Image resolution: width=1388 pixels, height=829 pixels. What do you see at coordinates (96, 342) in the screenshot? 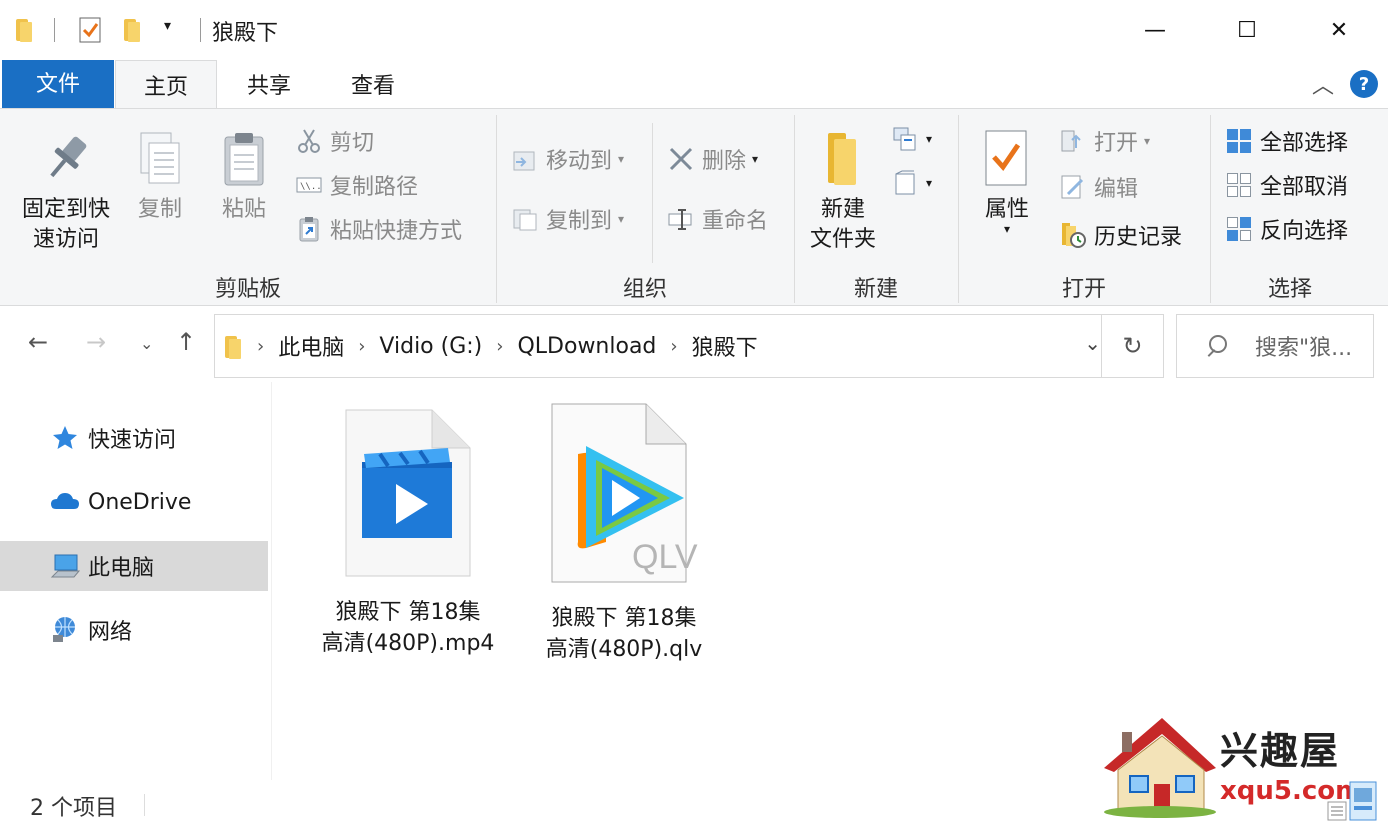
I see `forward-arrow-icon: →` at bounding box center [96, 342].